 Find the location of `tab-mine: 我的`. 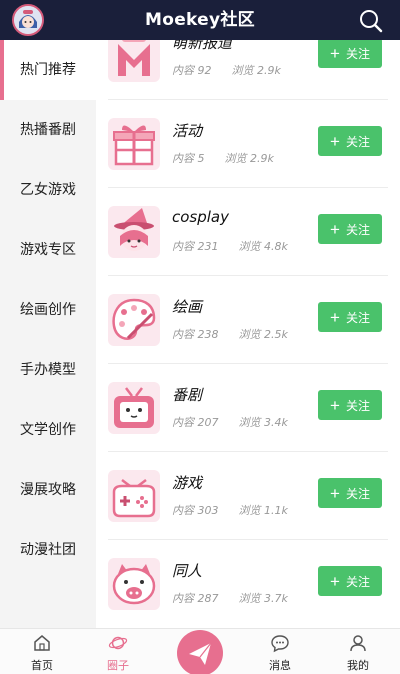

tab-mine: 我的 is located at coordinates (358, 651).